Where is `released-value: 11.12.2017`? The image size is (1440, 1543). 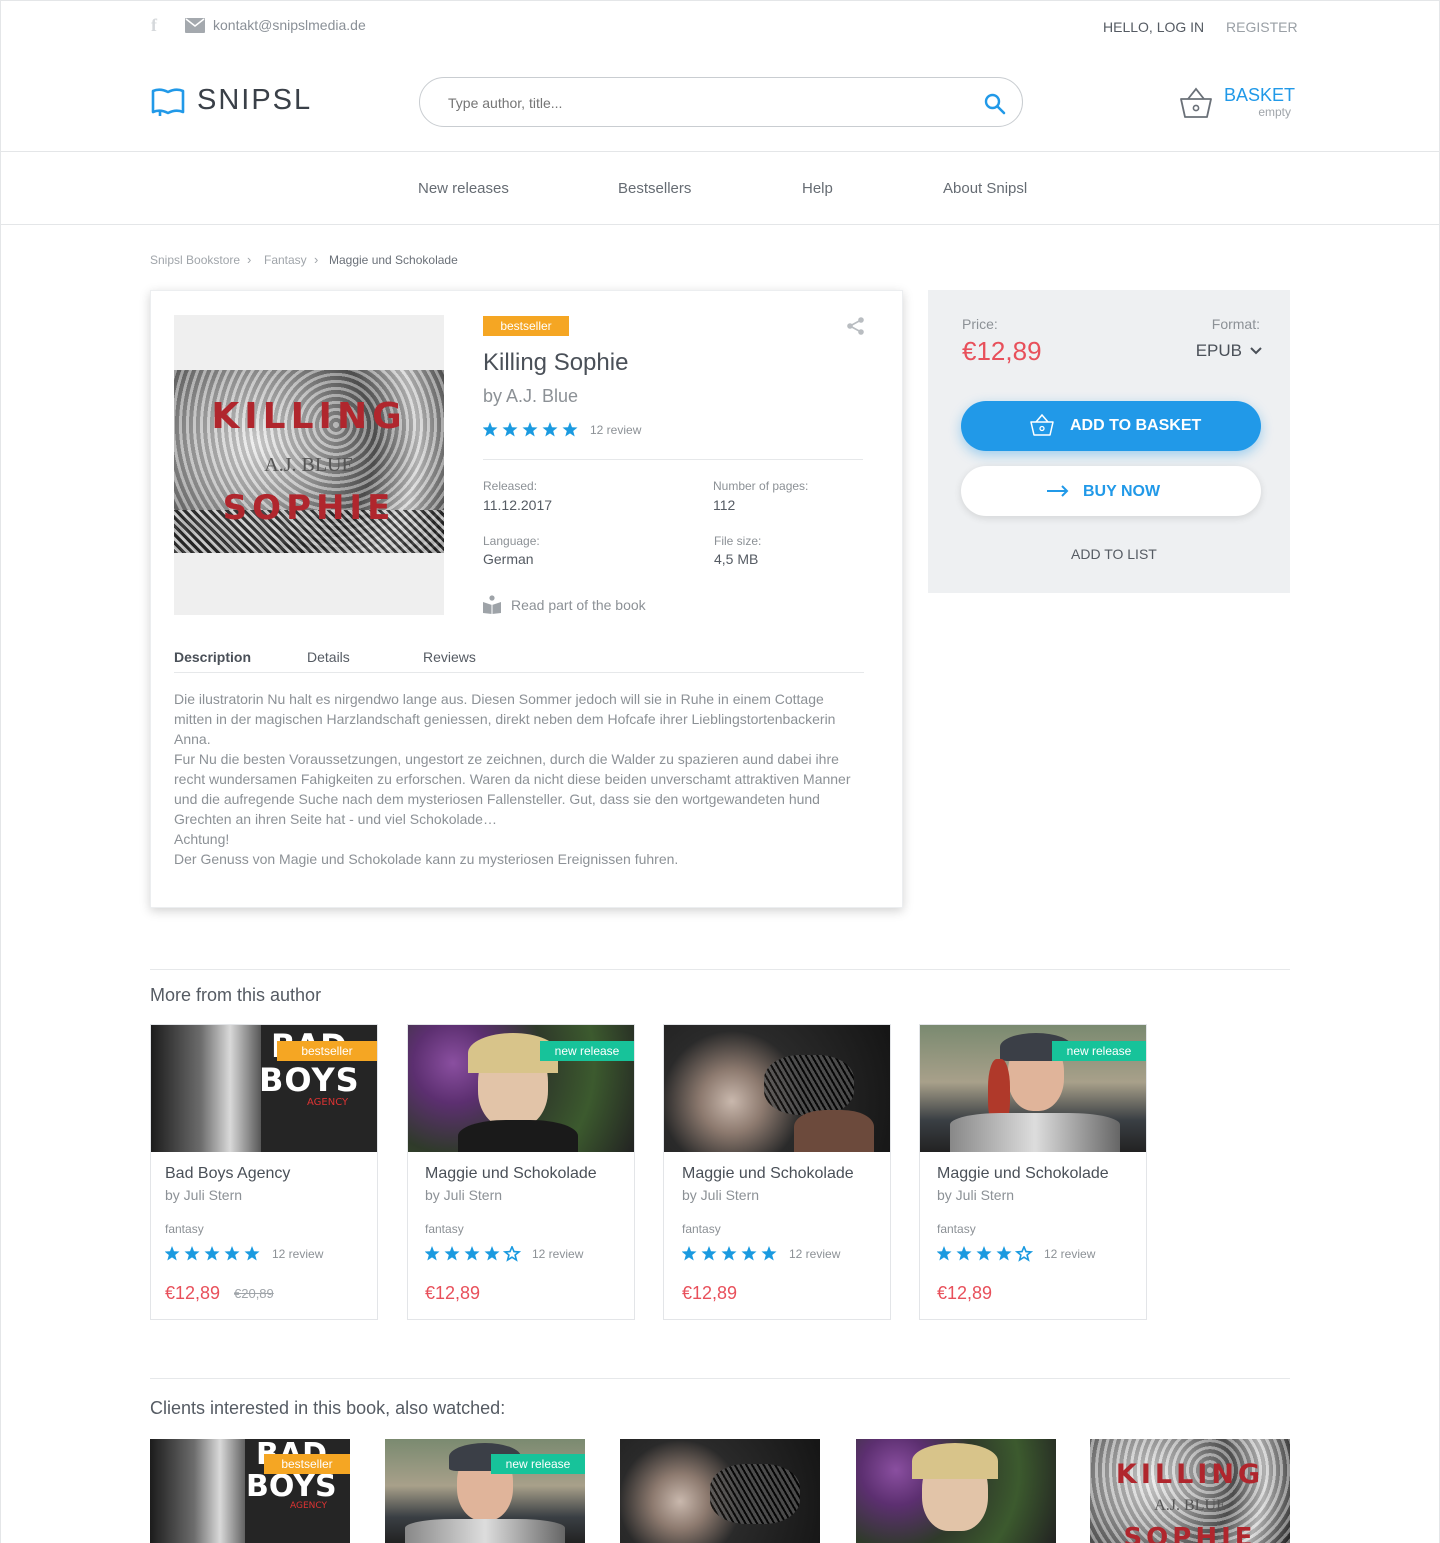 released-value: 11.12.2017 is located at coordinates (518, 505).